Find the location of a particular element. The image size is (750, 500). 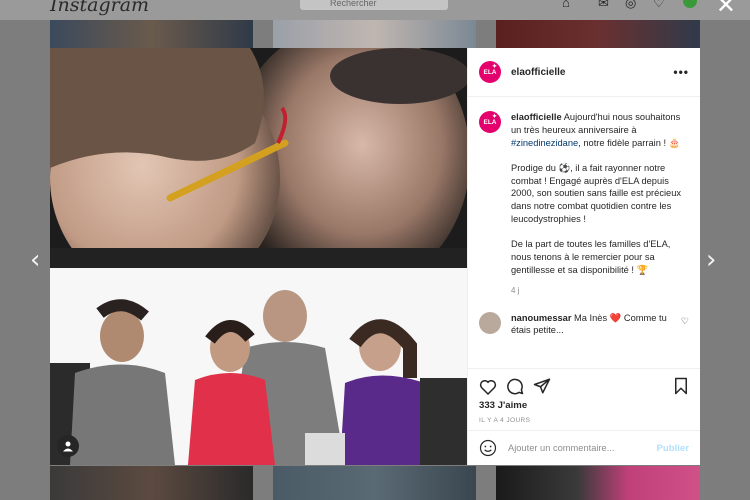

action-bar: 333 J'aime IL Y A 4 JOURS is located at coordinates (584, 399).